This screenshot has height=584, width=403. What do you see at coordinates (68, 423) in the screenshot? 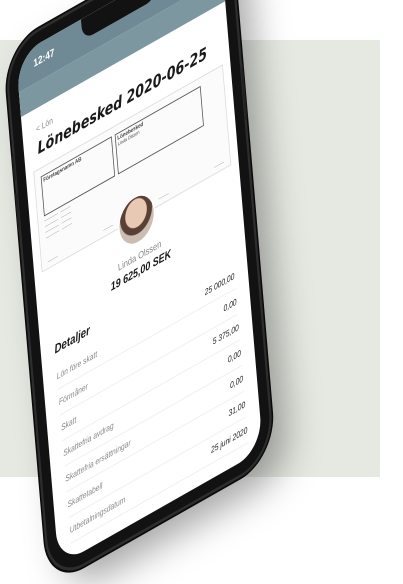
I see `detail-label: Skatt` at bounding box center [68, 423].